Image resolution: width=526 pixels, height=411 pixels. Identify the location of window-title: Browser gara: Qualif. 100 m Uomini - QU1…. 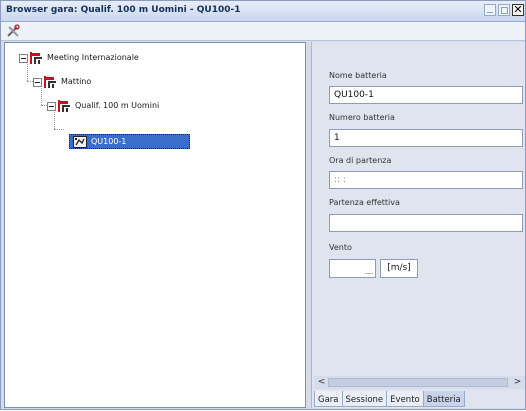
(123, 10).